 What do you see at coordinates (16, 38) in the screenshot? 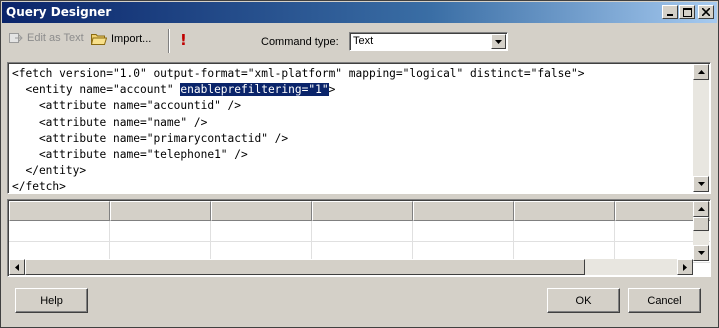
I see `edit-as-text-icon` at bounding box center [16, 38].